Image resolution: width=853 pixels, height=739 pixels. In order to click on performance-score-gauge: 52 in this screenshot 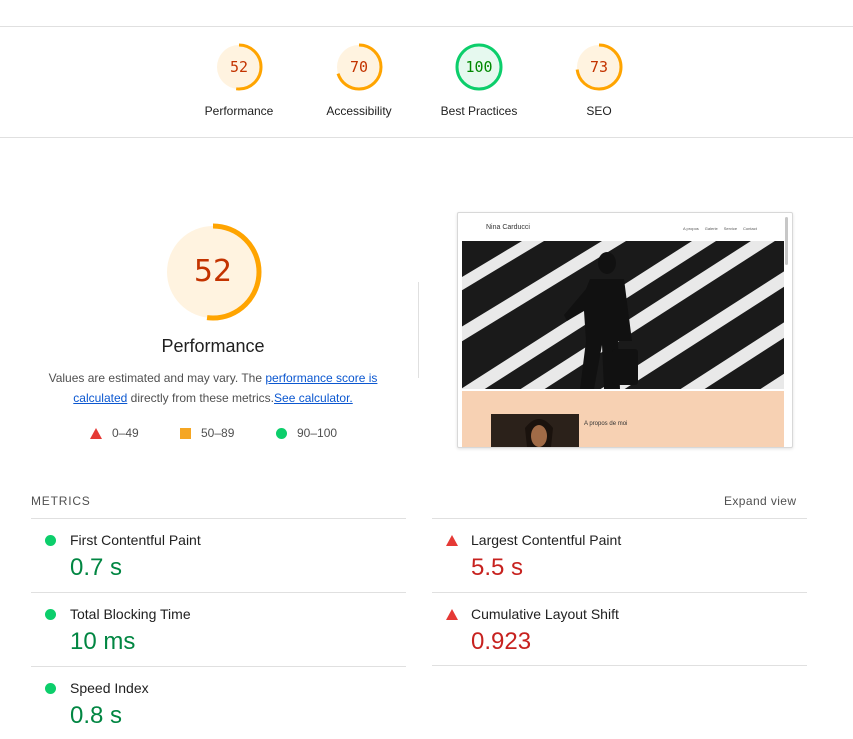, I will do `click(213, 272)`.